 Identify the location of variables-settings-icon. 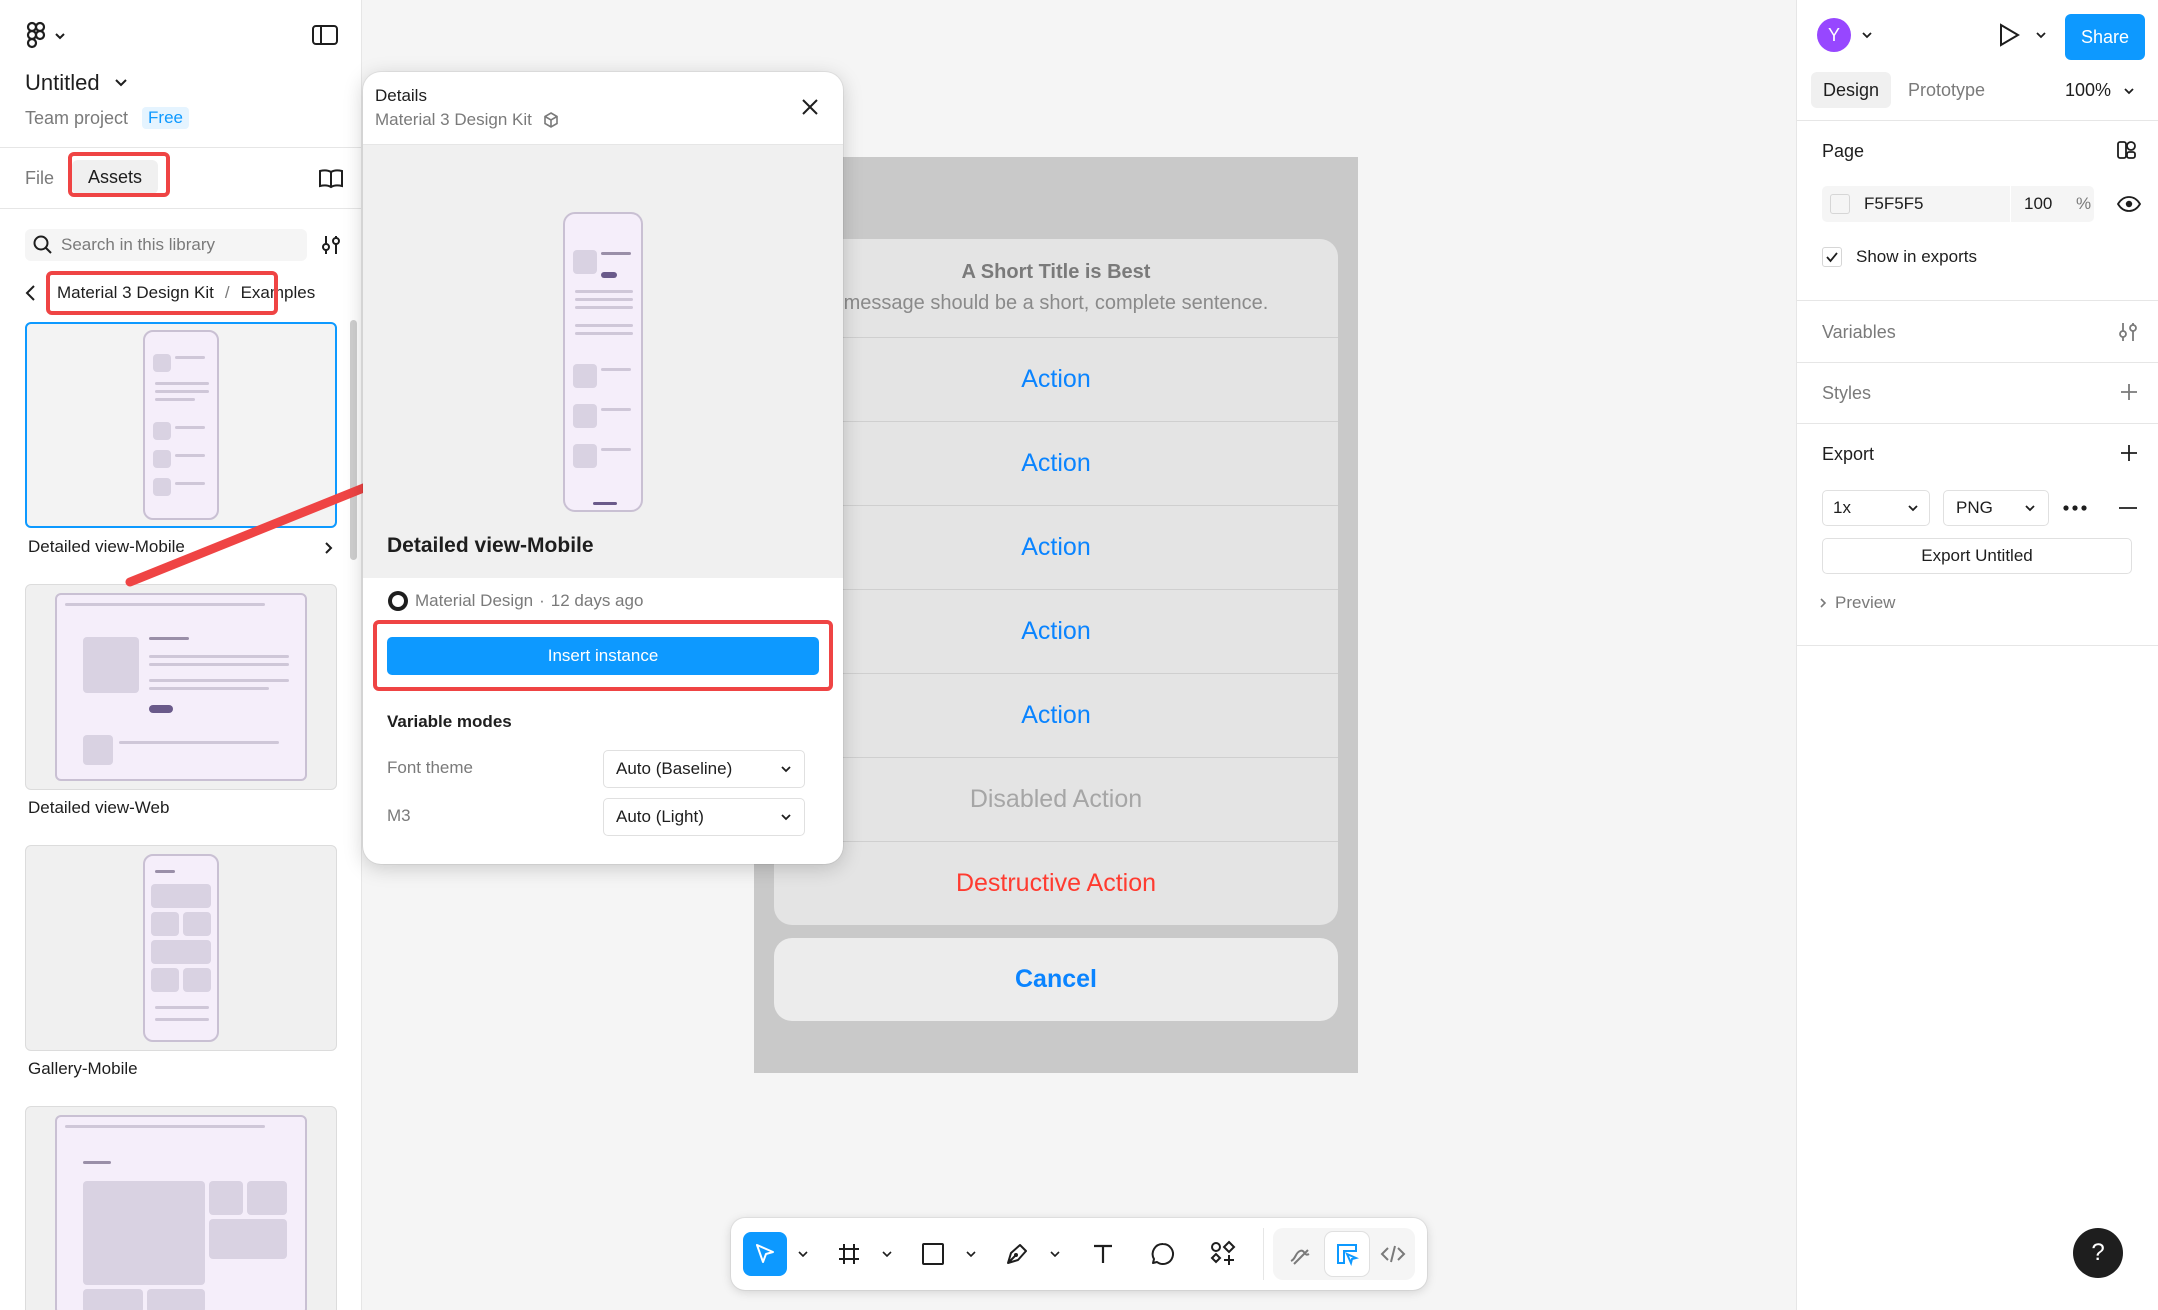
(2128, 332).